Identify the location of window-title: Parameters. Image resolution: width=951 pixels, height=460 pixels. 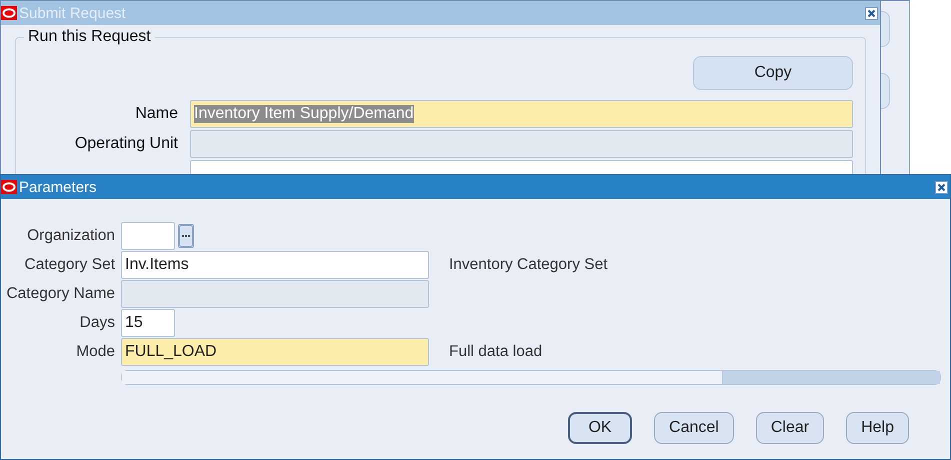
(58, 187).